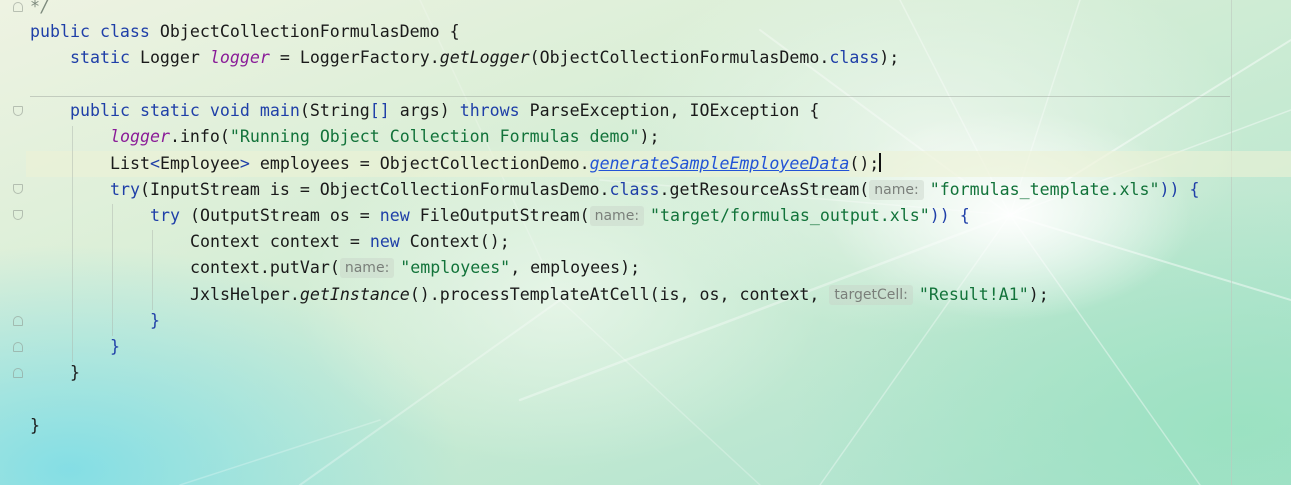  I want to click on info-call: .info(, so click(199, 136).